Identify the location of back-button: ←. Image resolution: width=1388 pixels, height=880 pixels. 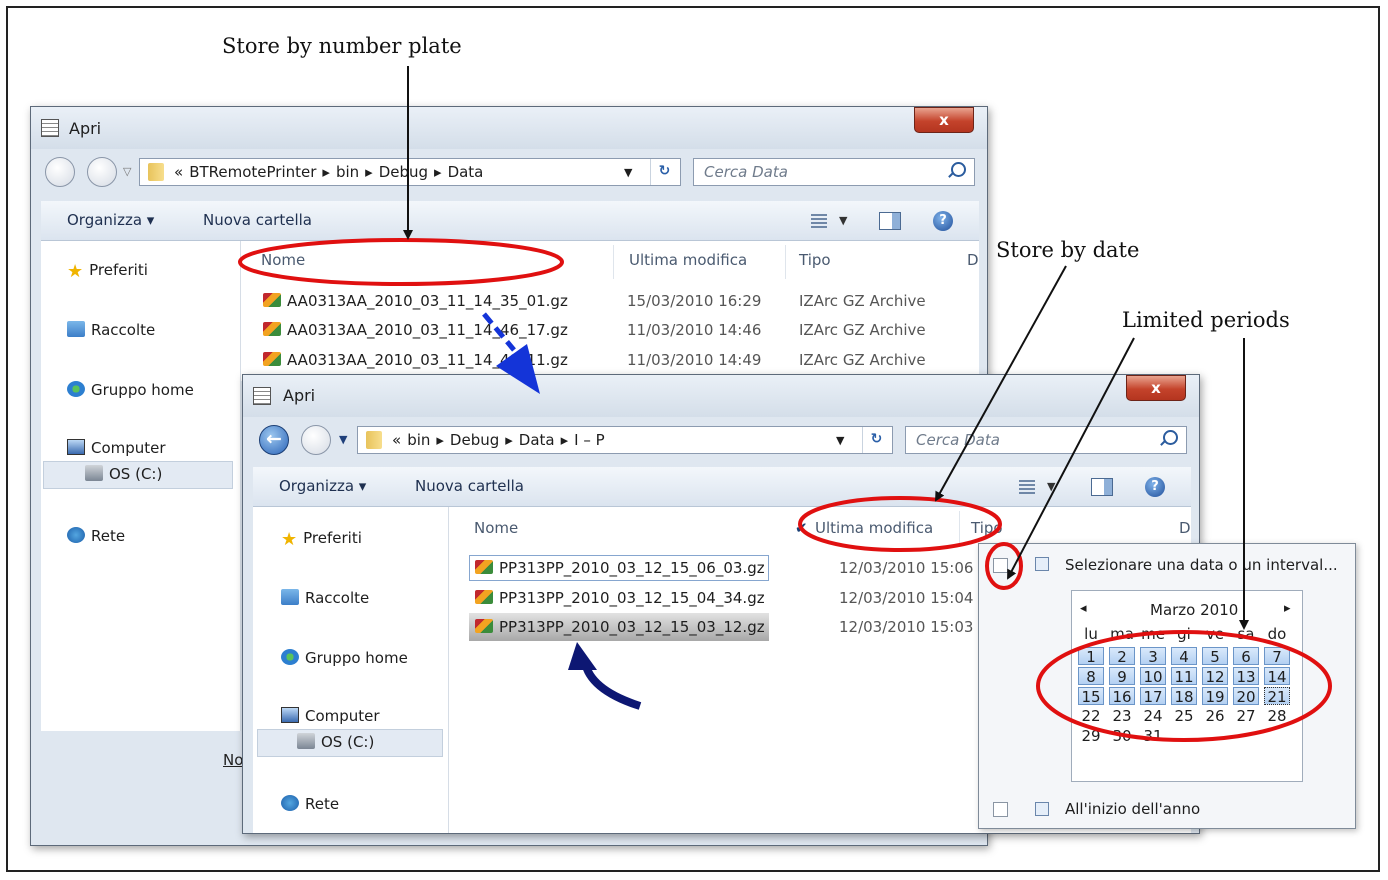
(274, 440).